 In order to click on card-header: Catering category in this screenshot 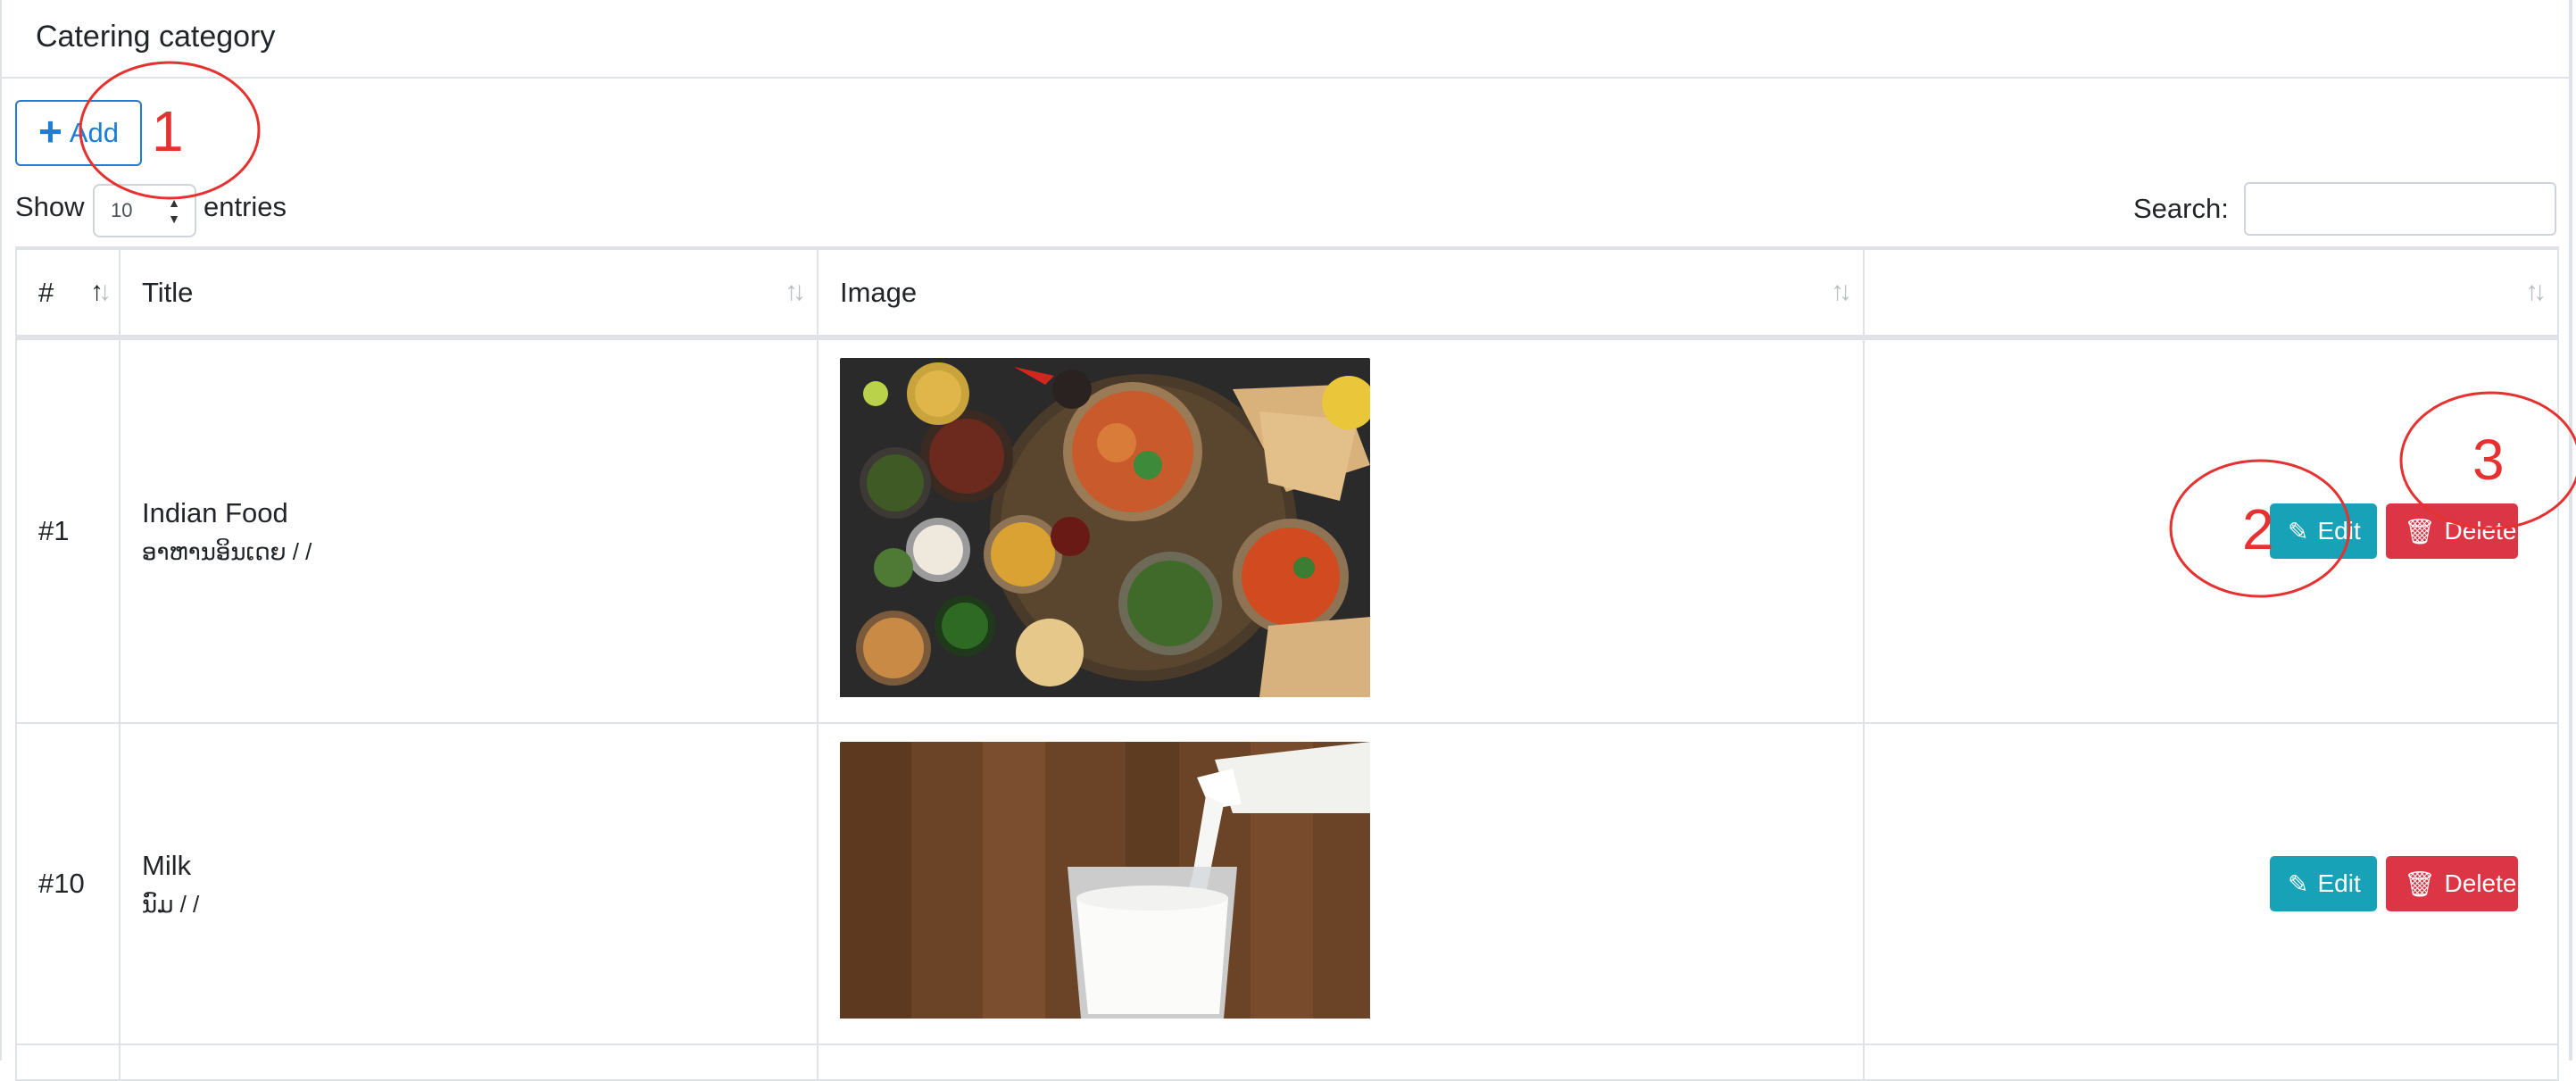, I will do `click(1285, 39)`.